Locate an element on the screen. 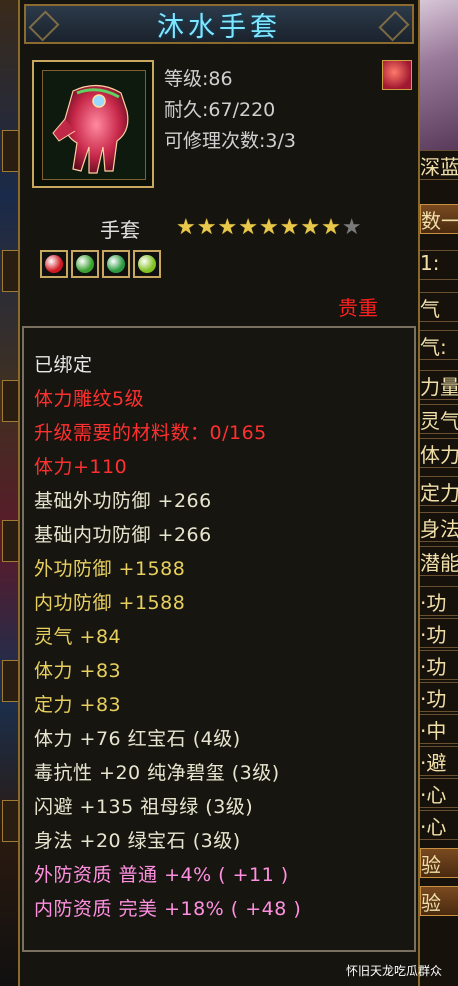 The height and width of the screenshot is (986, 458). gem-sockets is located at coordinates (100, 264).